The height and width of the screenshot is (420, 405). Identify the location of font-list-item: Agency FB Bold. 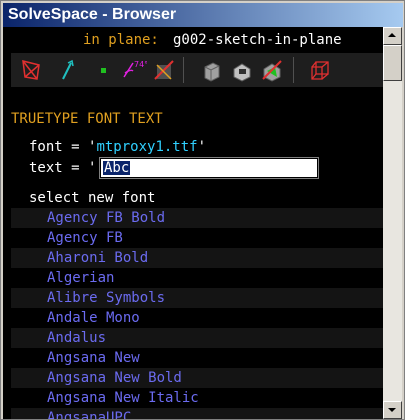
(197, 218).